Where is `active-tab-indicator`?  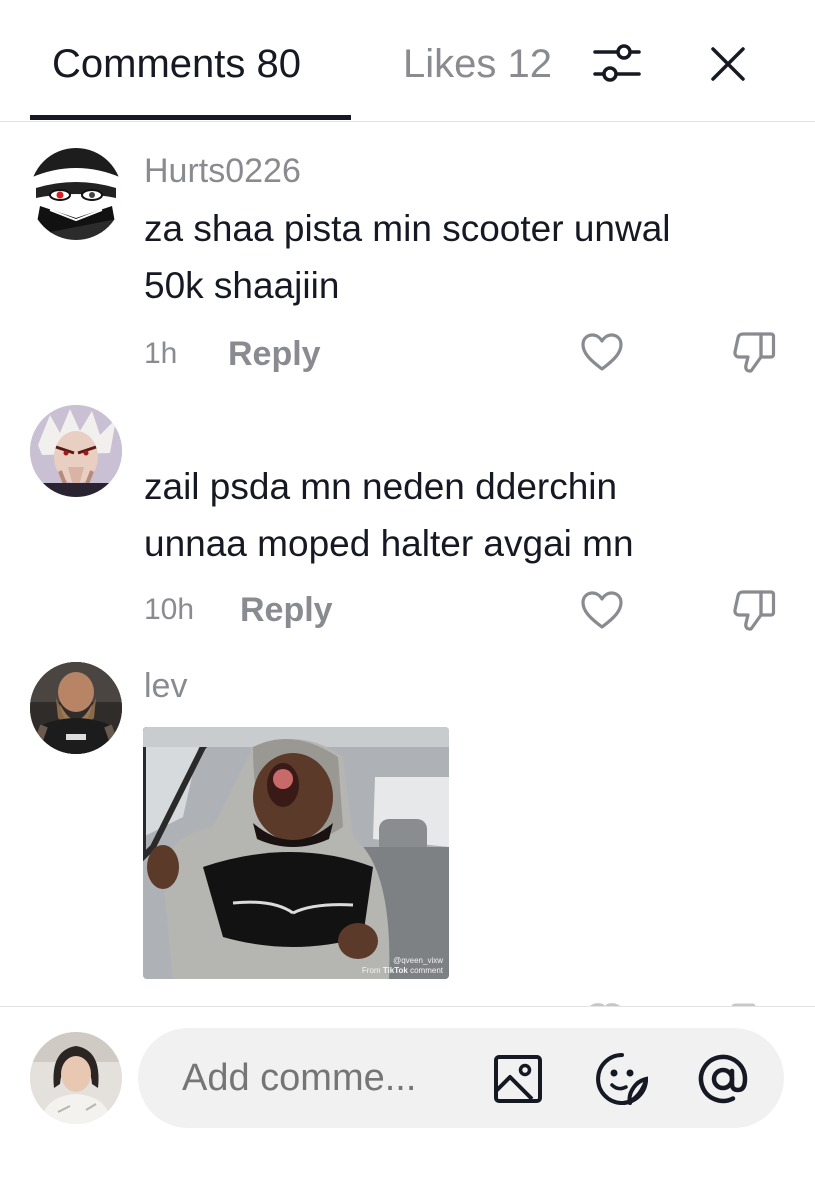 active-tab-indicator is located at coordinates (190, 117).